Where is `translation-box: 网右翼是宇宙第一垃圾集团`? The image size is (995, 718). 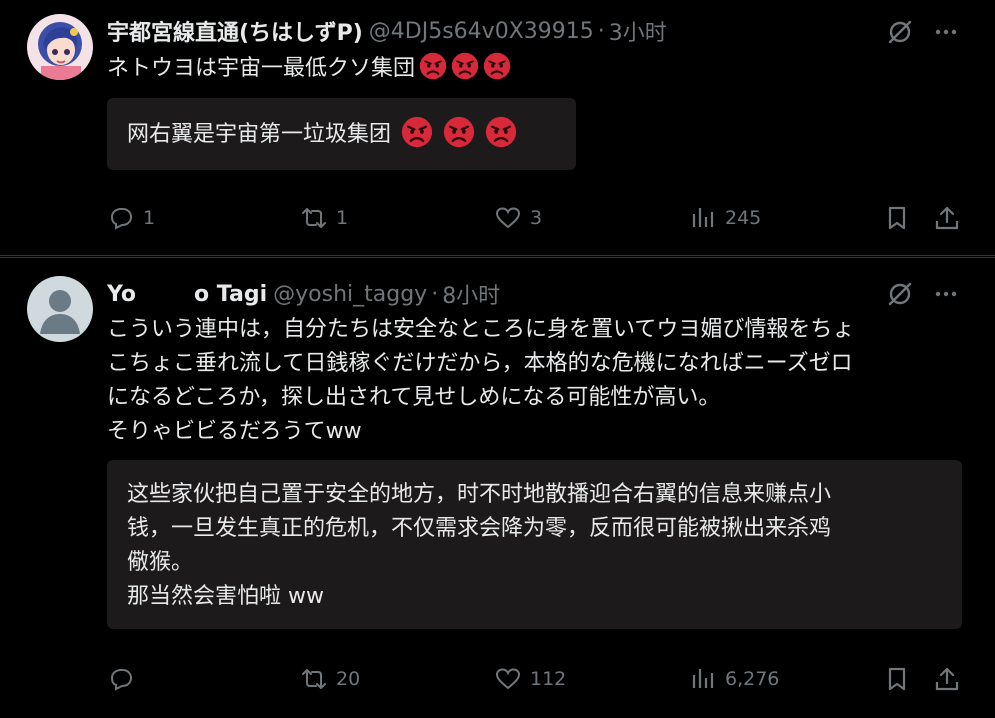
translation-box: 网右翼是宇宙第一垃圾集团 is located at coordinates (341, 134).